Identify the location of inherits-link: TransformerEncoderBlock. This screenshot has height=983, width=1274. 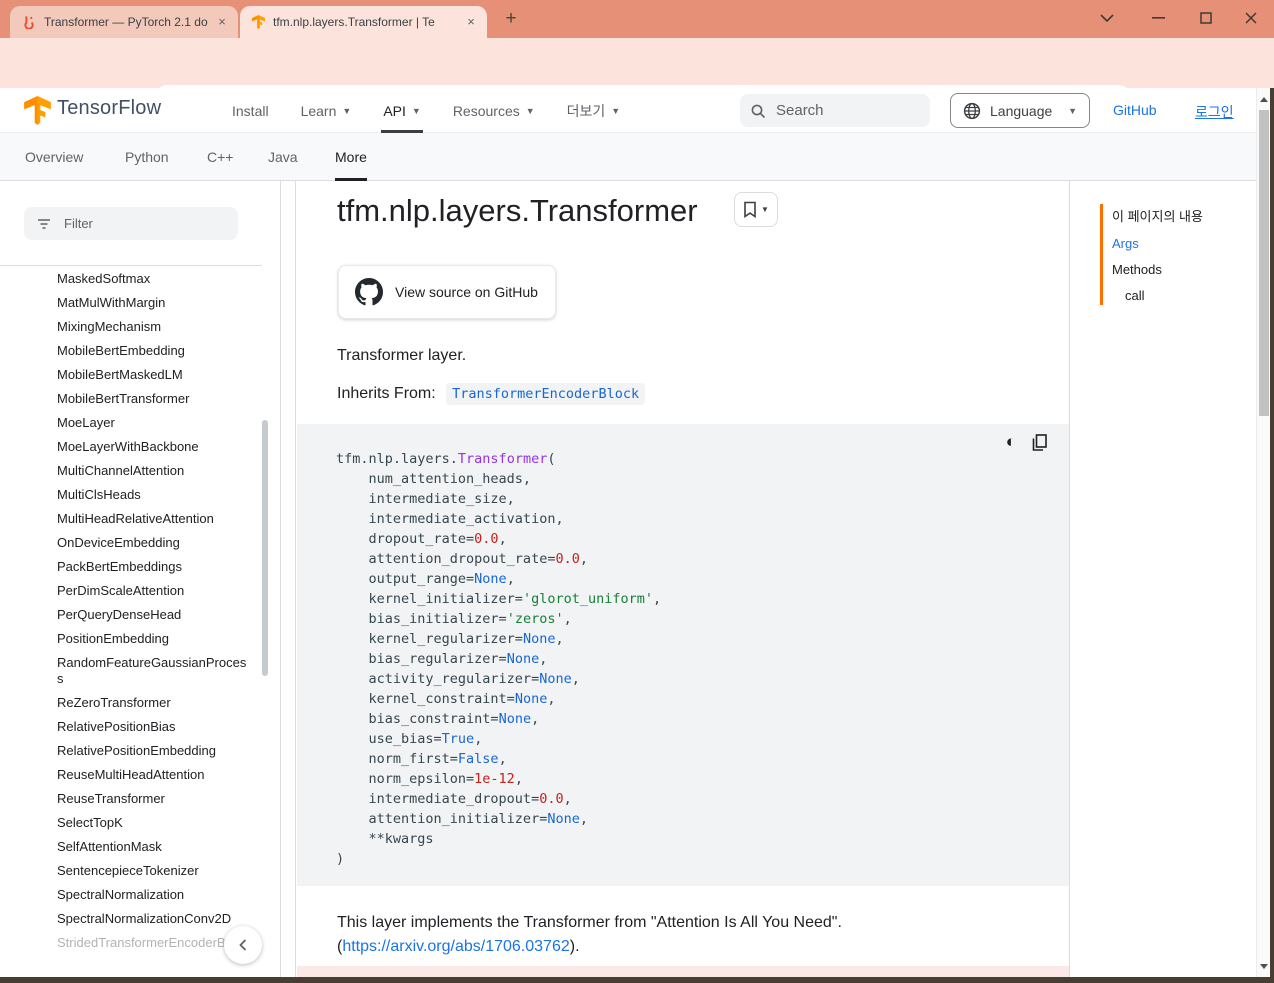
(546, 394).